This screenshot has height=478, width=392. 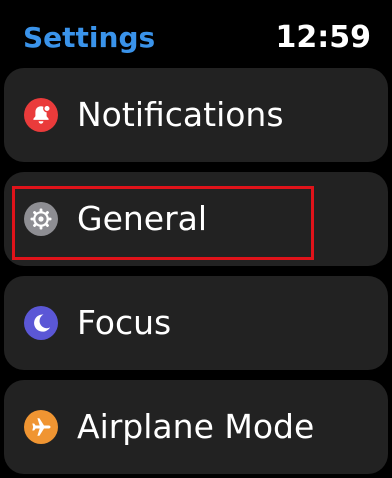 What do you see at coordinates (124, 322) in the screenshot?
I see `settings-item-label: Focus` at bounding box center [124, 322].